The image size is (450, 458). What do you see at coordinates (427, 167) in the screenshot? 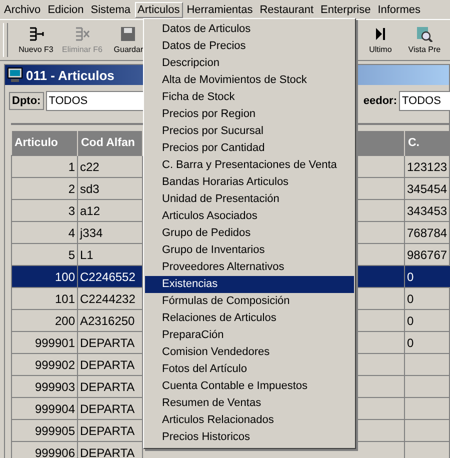
I see `table-cell: 123123` at bounding box center [427, 167].